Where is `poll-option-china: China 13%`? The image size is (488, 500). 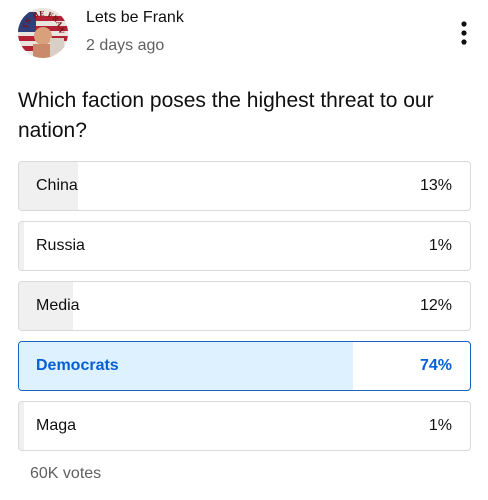 poll-option-china: China 13% is located at coordinates (244, 186).